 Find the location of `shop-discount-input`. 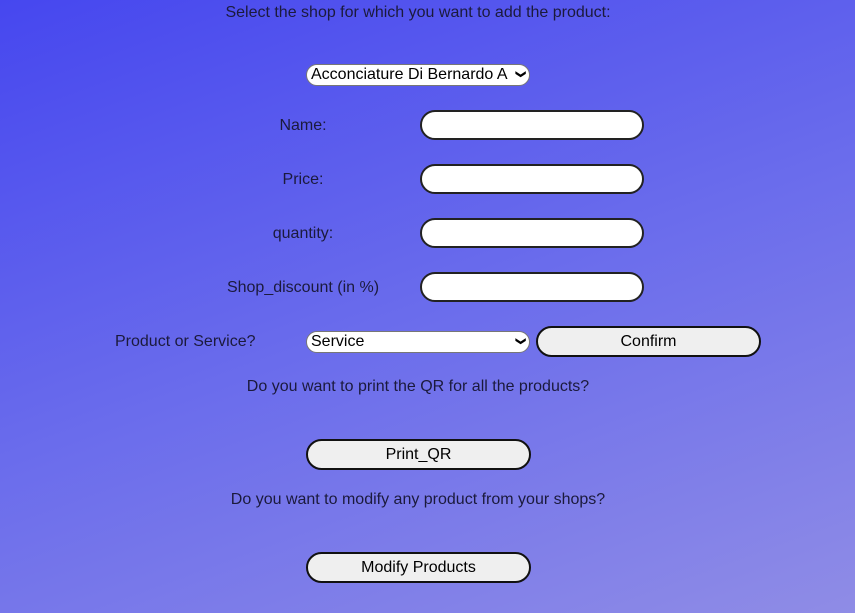

shop-discount-input is located at coordinates (532, 287).